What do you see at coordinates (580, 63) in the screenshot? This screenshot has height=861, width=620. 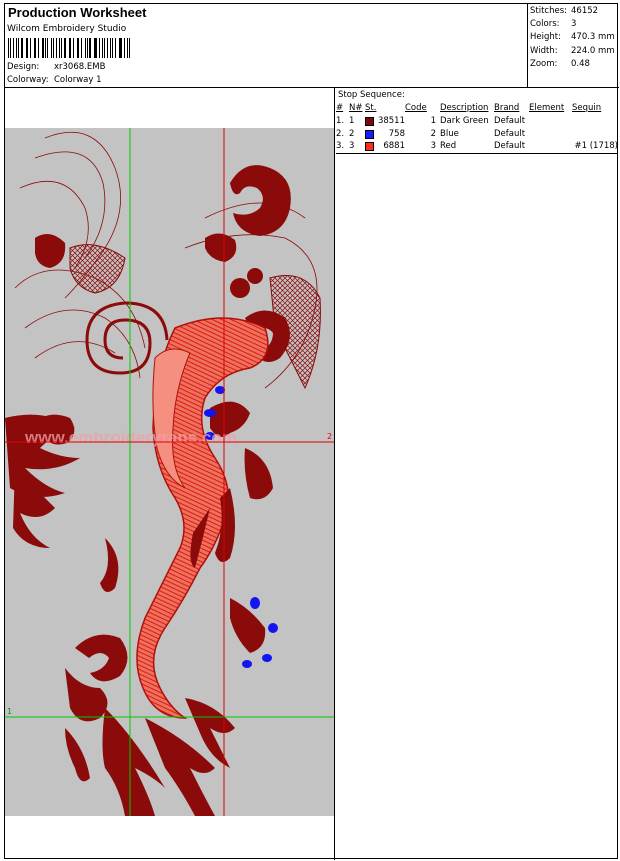 I see `stat-value: 0.48` at bounding box center [580, 63].